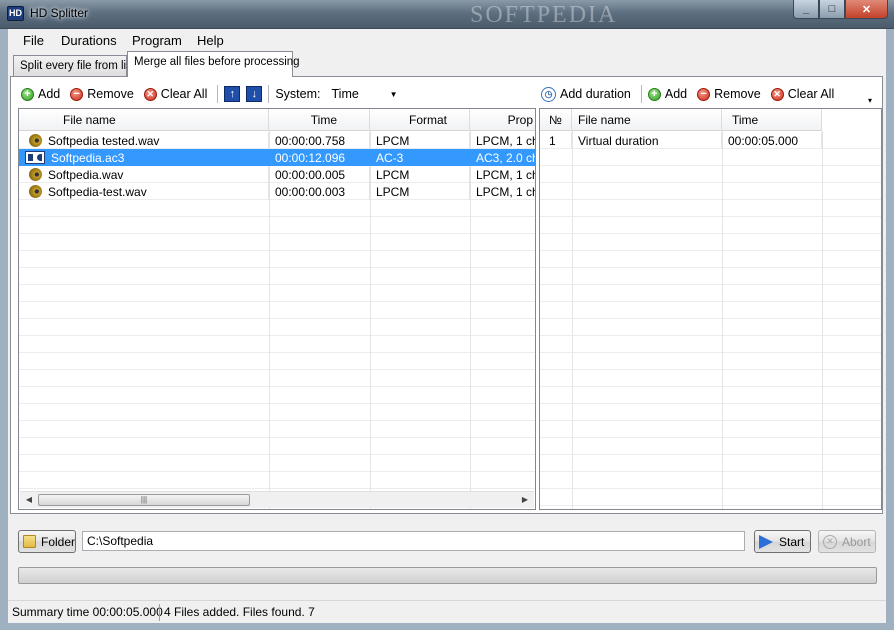 The width and height of the screenshot is (894, 630). Describe the element at coordinates (502, 120) in the screenshot. I see `column-header-properties: Prop` at that location.